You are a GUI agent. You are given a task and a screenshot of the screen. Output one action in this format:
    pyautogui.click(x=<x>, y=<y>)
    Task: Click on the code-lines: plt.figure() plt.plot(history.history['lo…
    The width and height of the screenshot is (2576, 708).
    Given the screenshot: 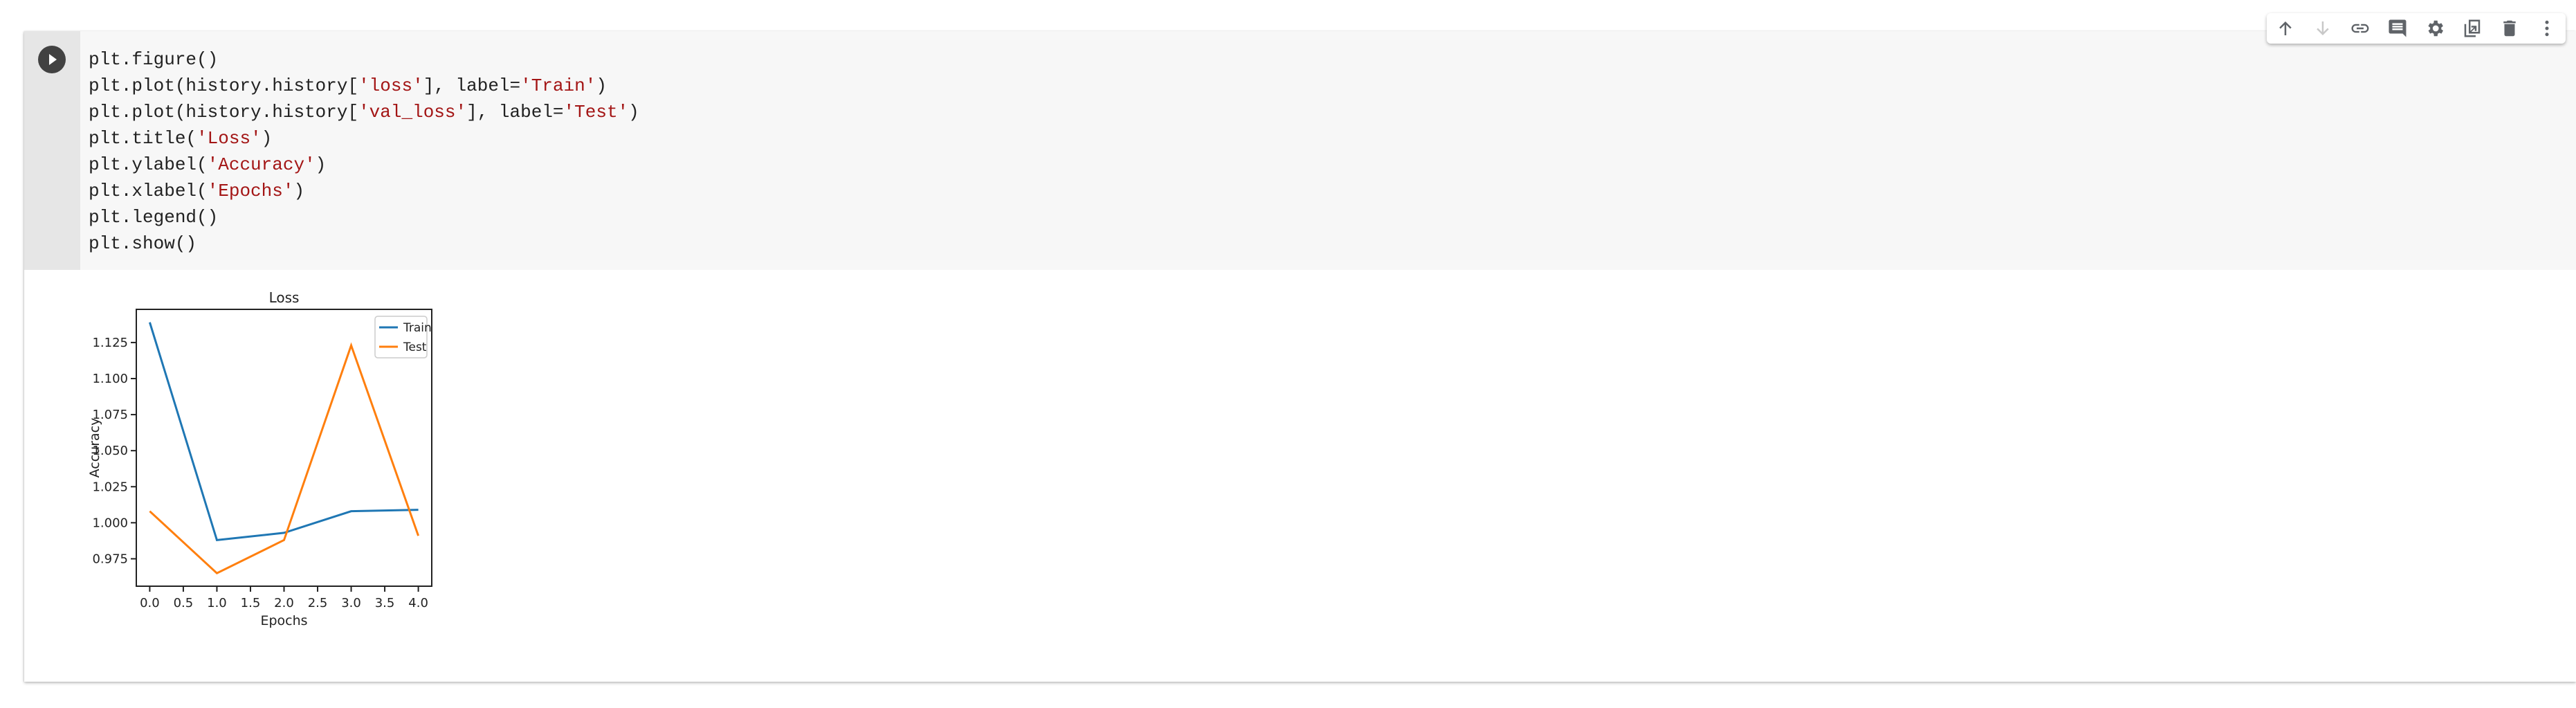 What is the action you would take?
    pyautogui.click(x=364, y=151)
    